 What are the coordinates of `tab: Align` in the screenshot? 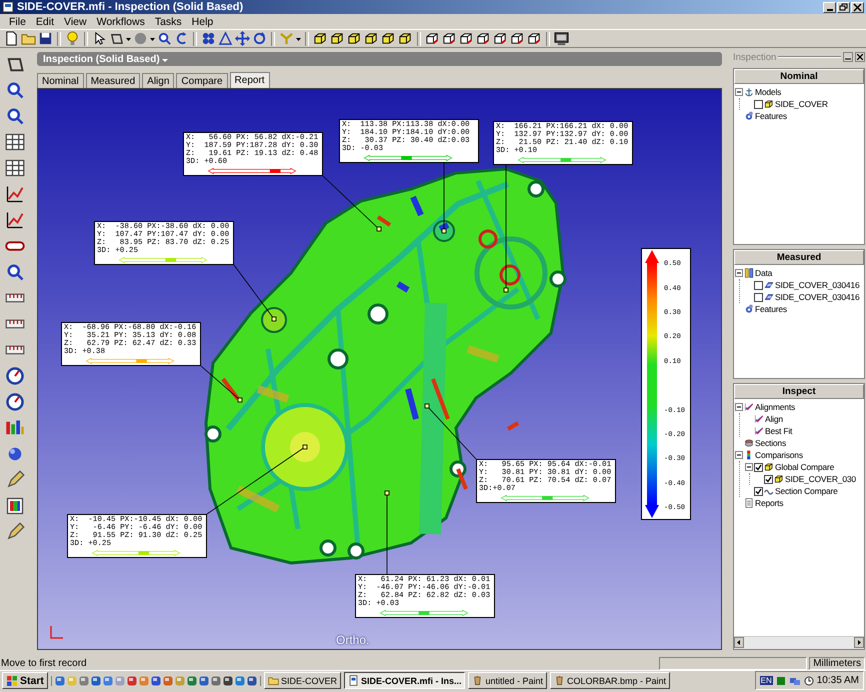 It's located at (158, 80).